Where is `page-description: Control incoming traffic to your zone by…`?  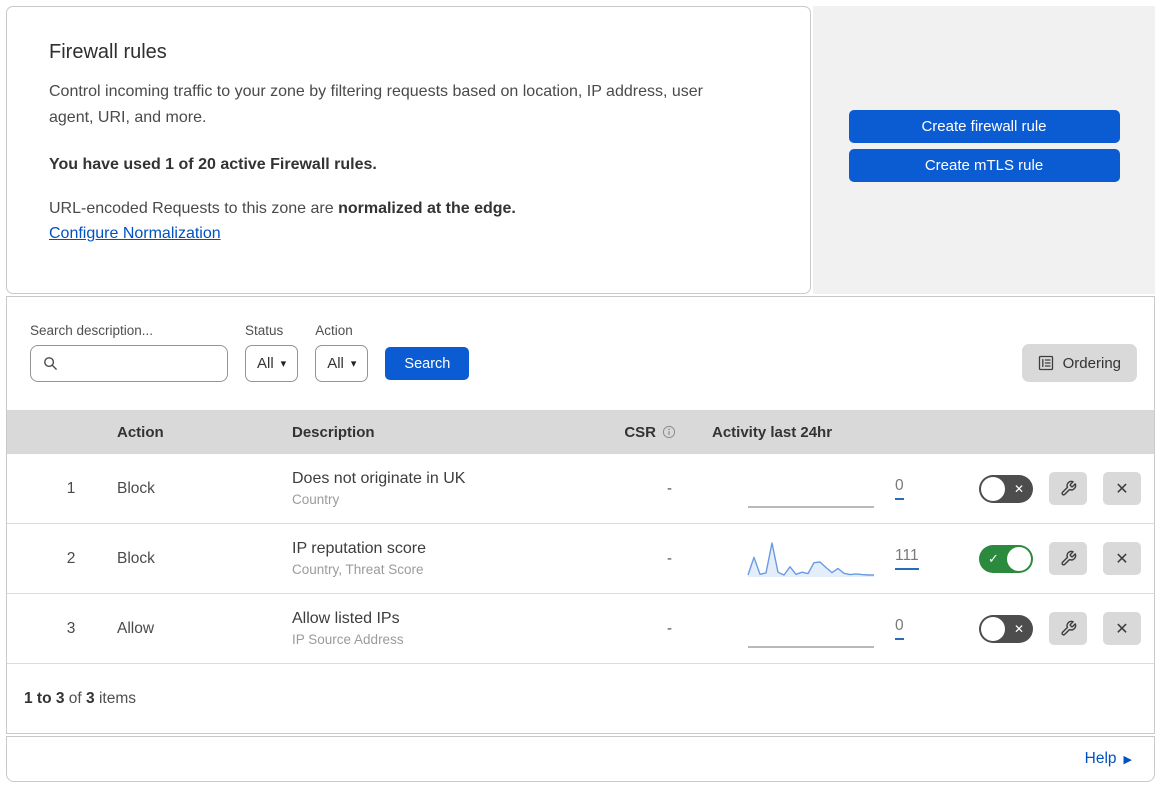 page-description: Control incoming traffic to your zone by… is located at coordinates (376, 104).